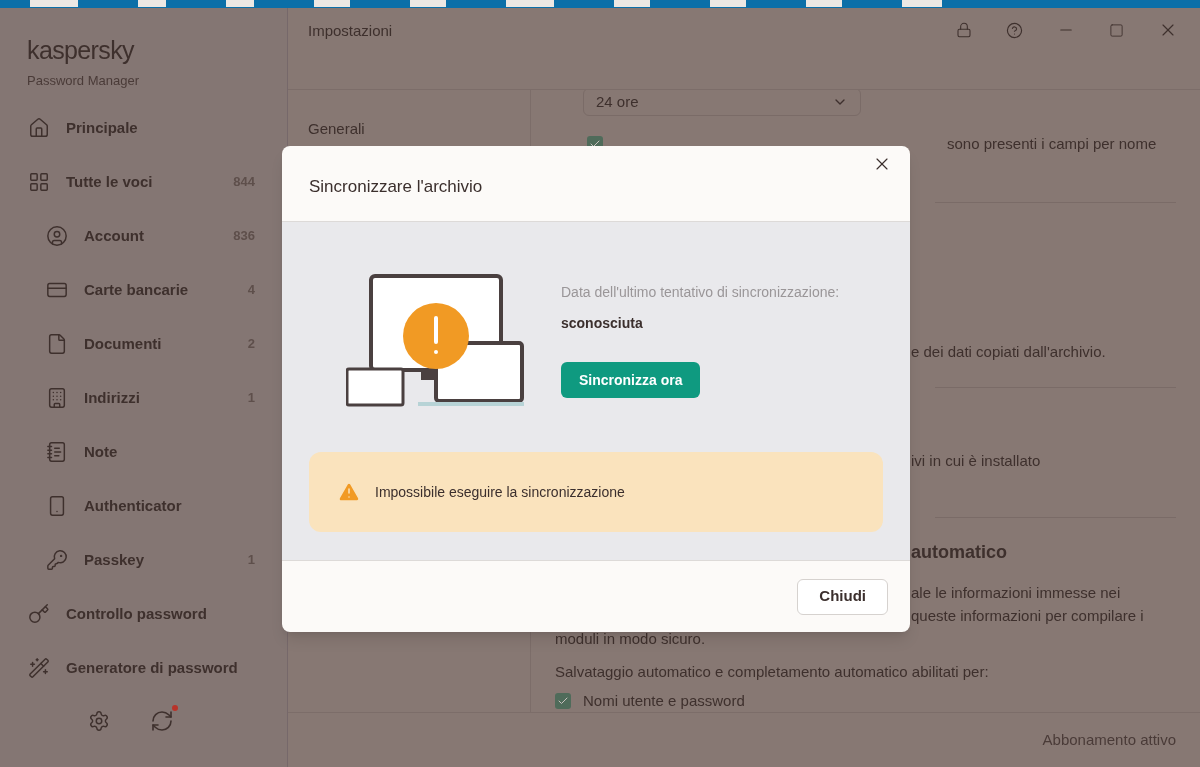 The width and height of the screenshot is (1200, 767). I want to click on sidebar-item: Generatore di password, so click(143, 668).